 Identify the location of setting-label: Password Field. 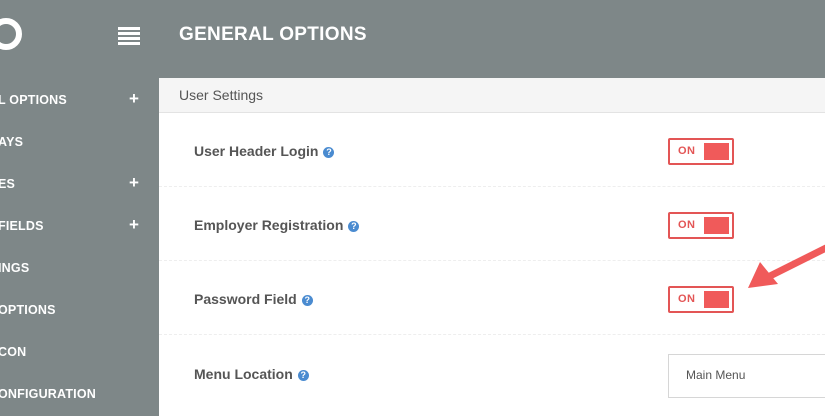
(245, 299).